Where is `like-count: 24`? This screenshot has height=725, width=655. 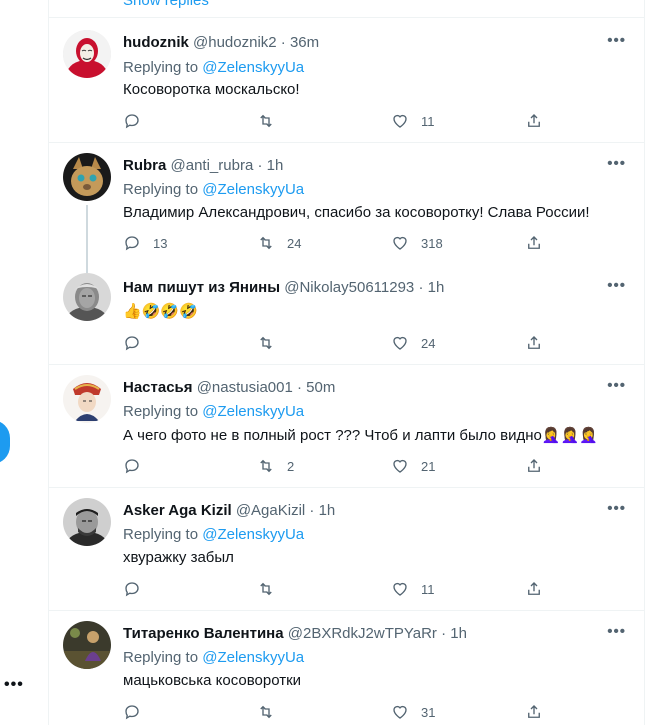 like-count: 24 is located at coordinates (428, 343).